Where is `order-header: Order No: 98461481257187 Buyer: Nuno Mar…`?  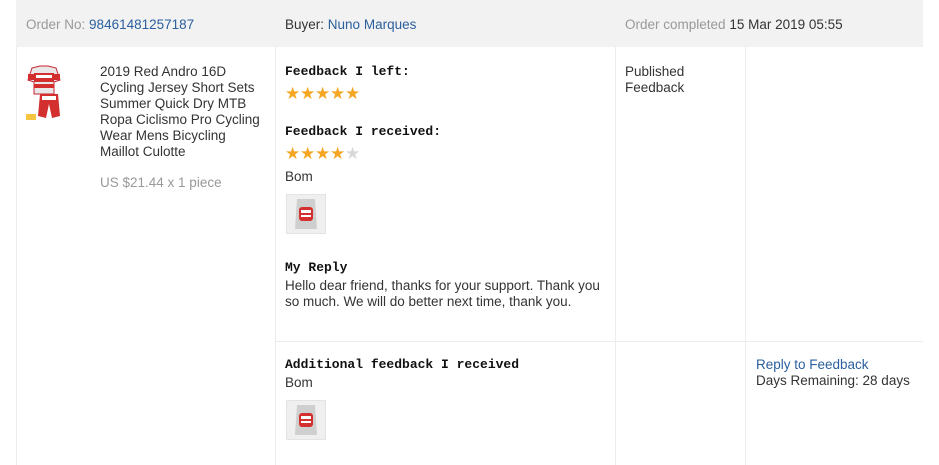 order-header: Order No: 98461481257187 Buyer: Nuno Mar… is located at coordinates (469, 23).